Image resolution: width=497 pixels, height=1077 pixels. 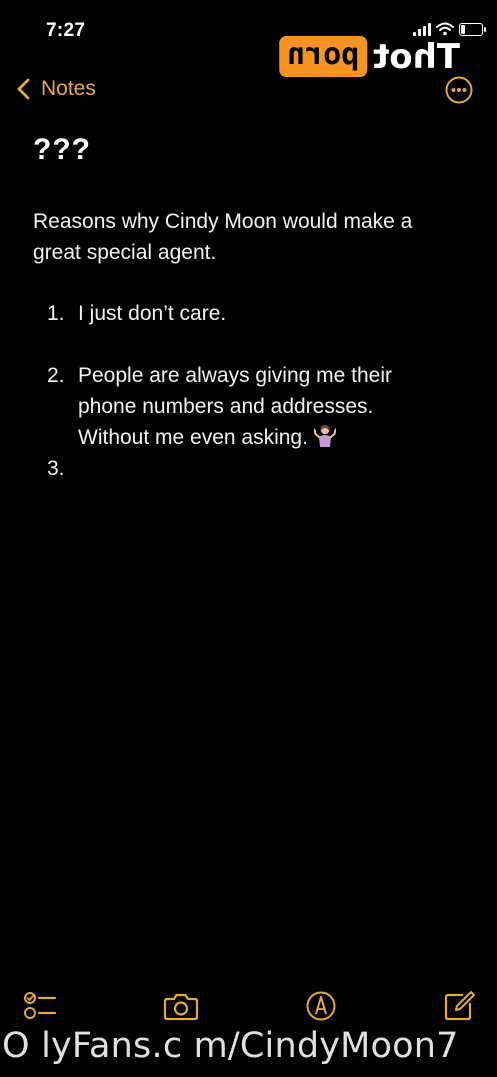 I want to click on back-label: Notes, so click(x=68, y=88).